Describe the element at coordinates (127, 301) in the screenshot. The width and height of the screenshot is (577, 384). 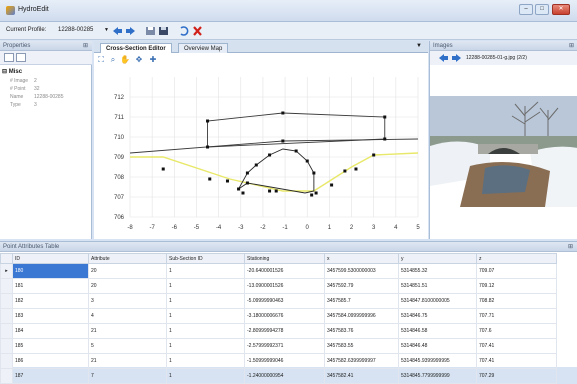
I see `table-cell: 3` at that location.